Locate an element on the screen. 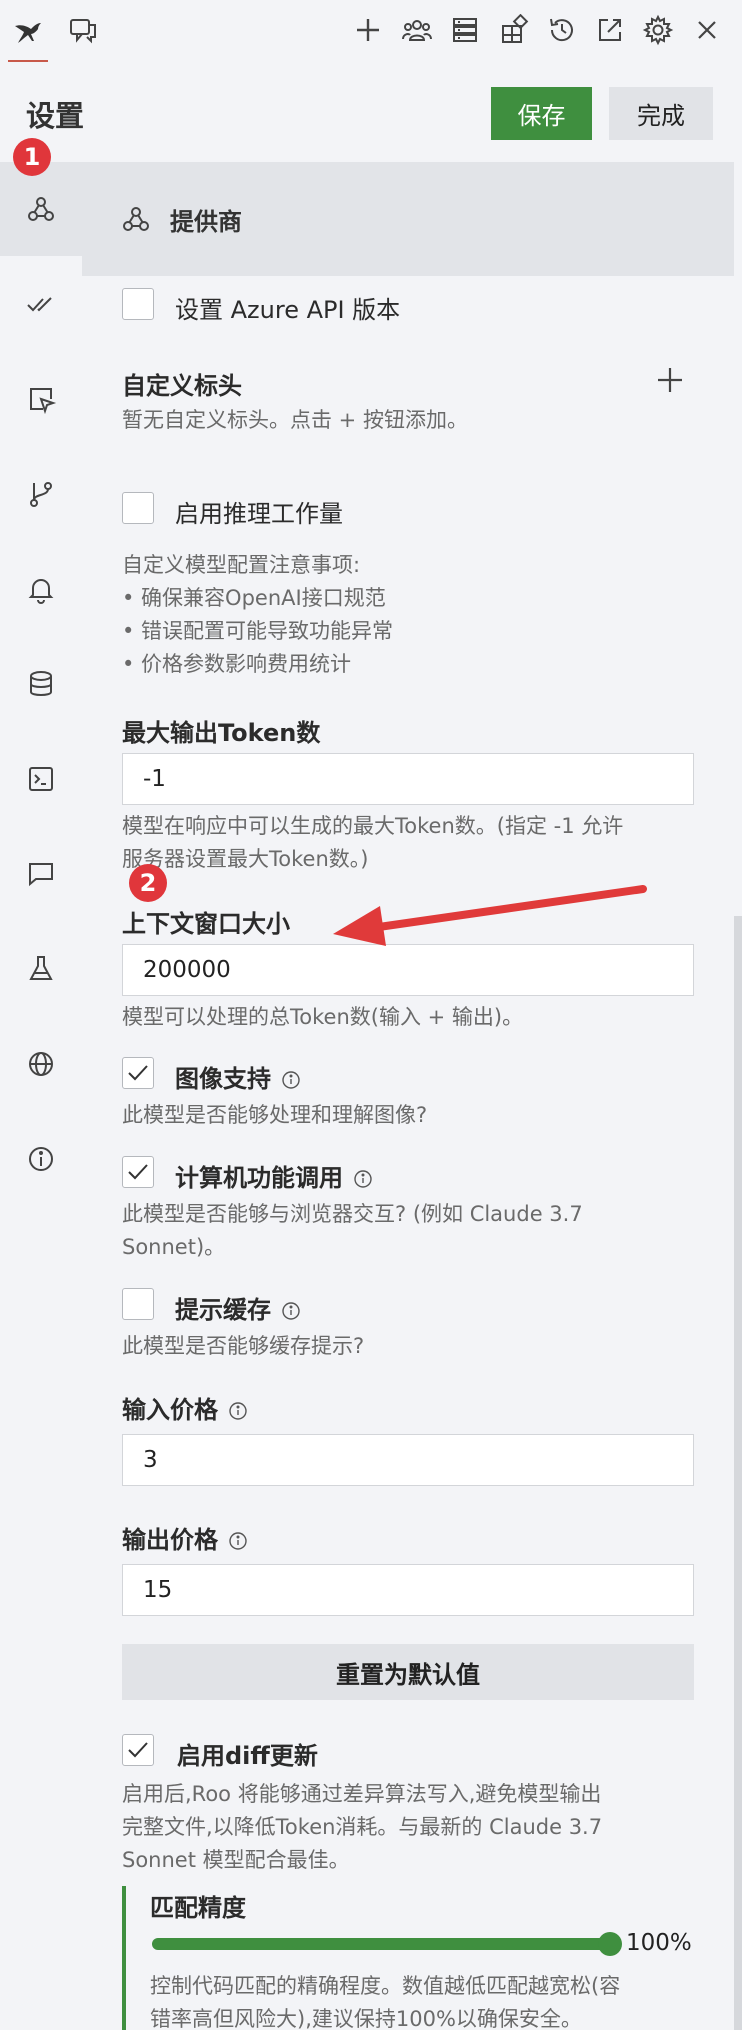  scrollbar is located at coordinates (738, 1473).